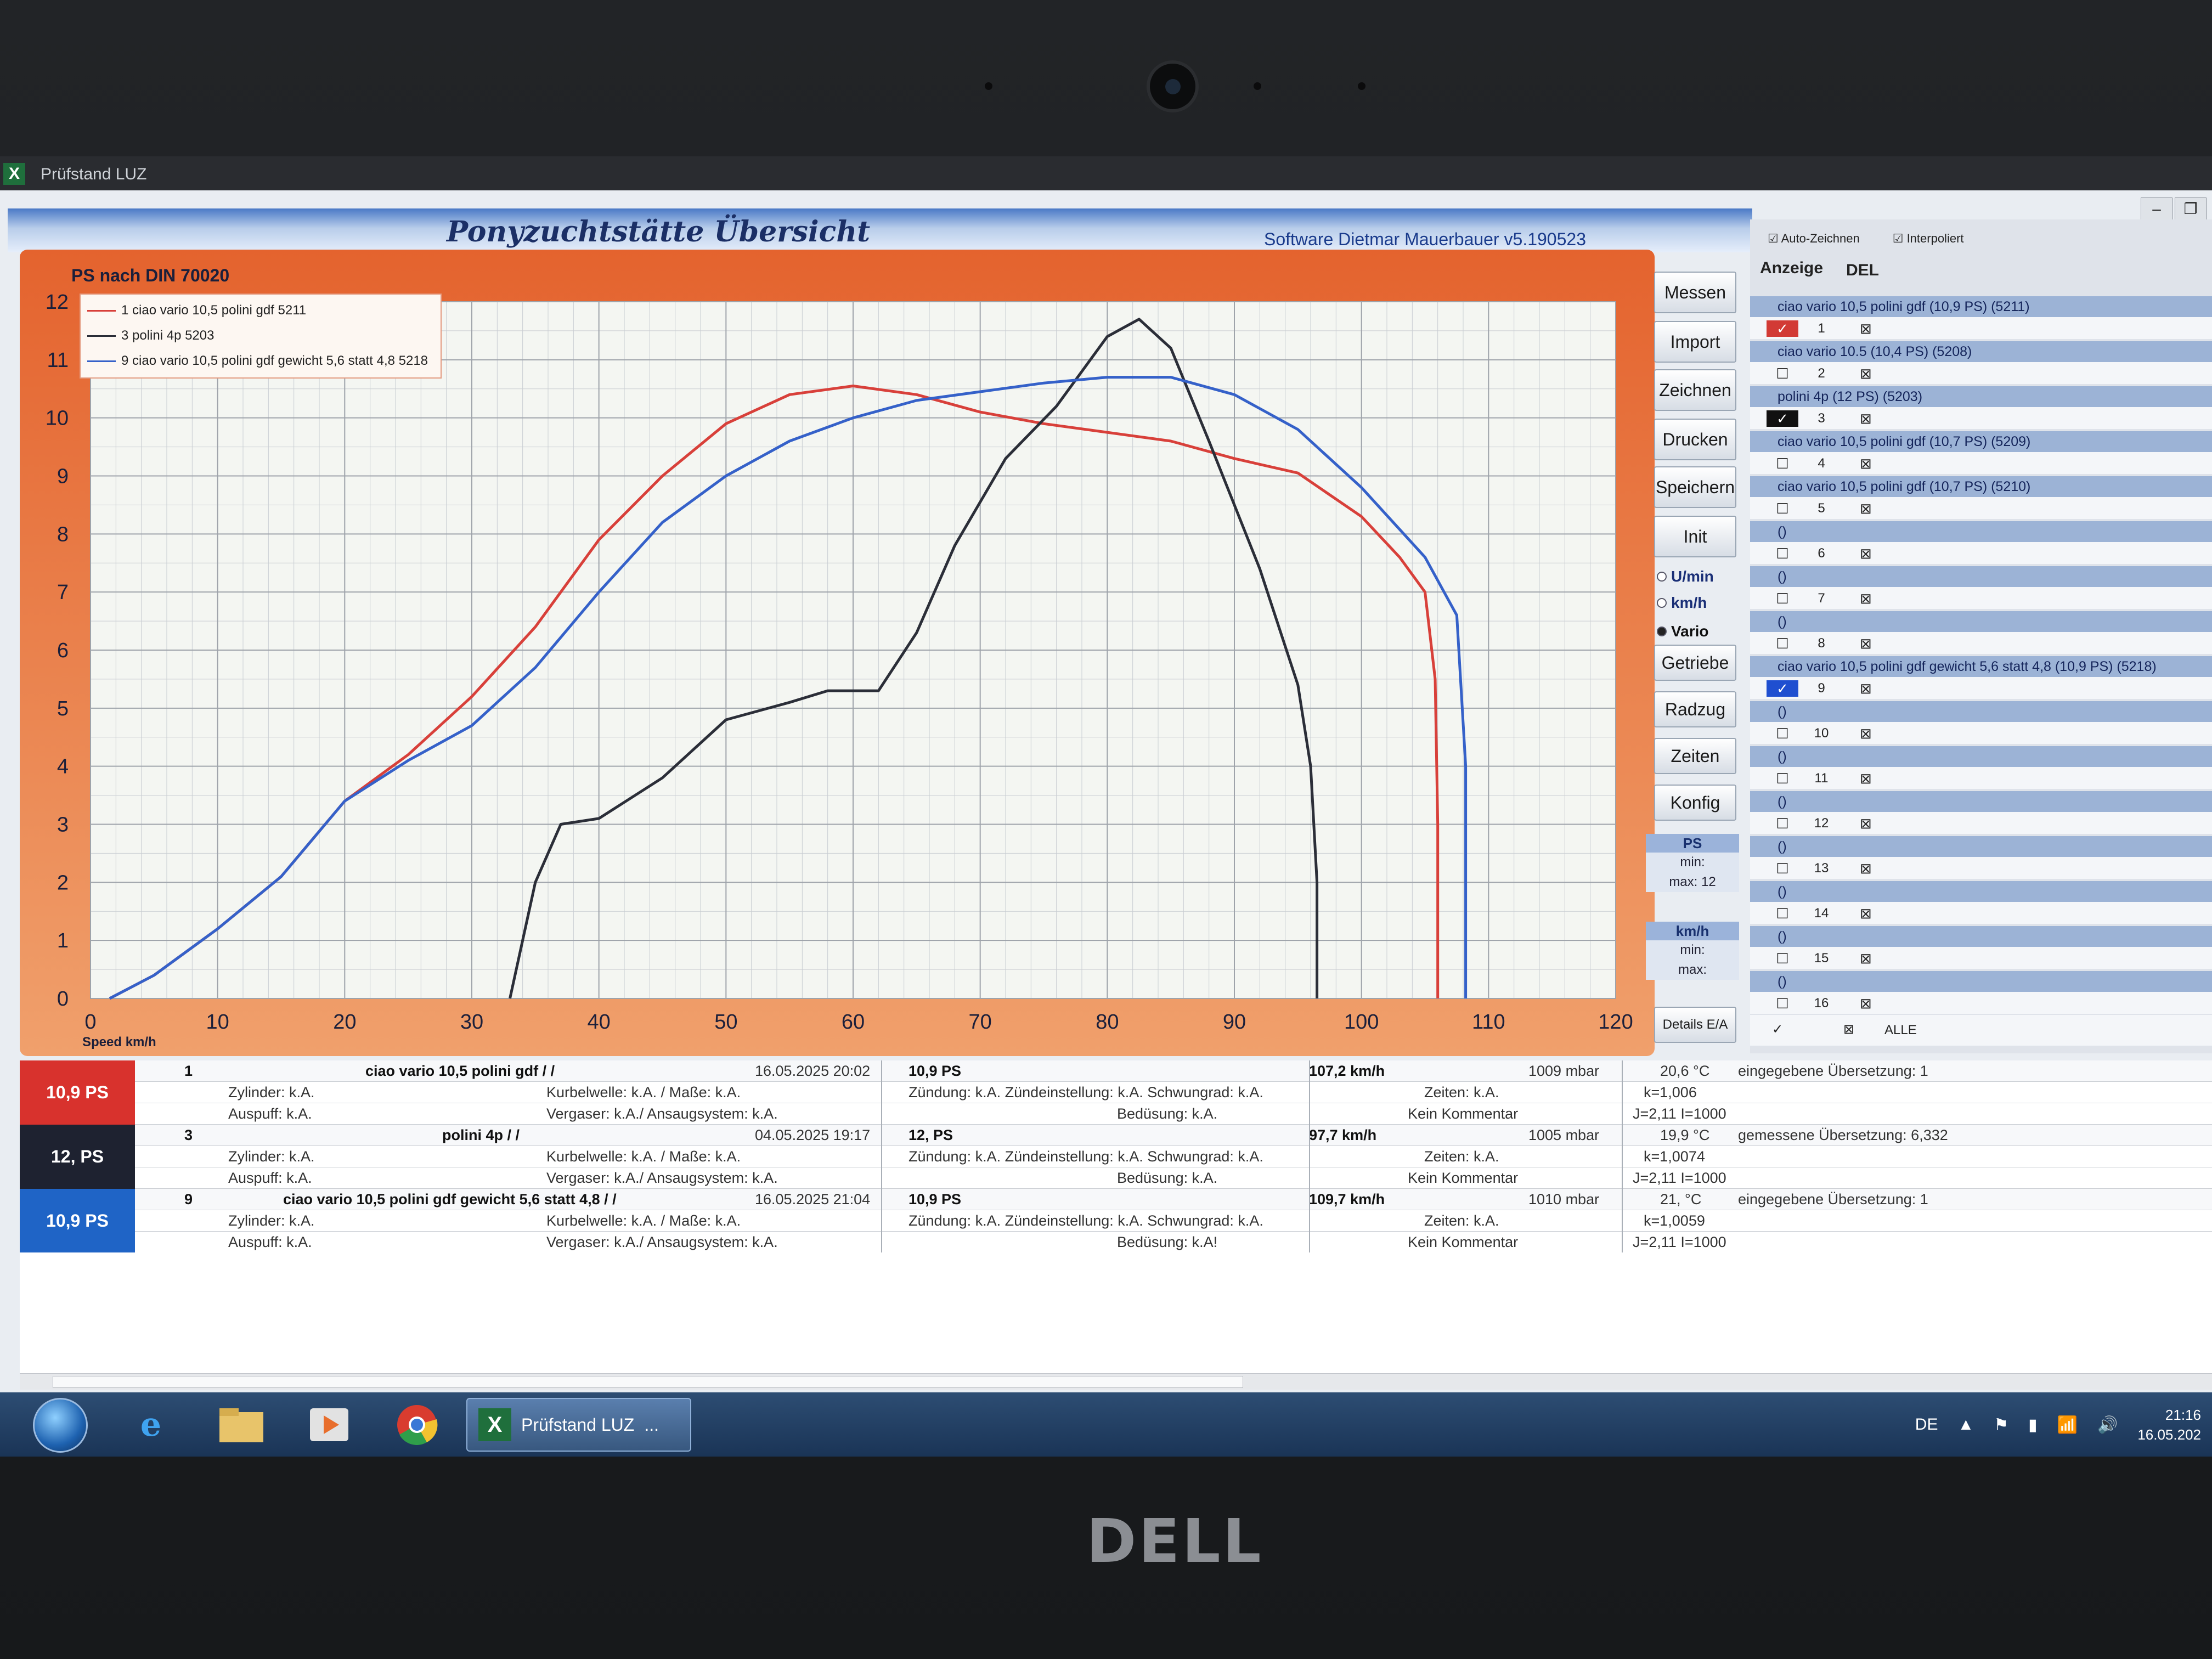  What do you see at coordinates (417, 1424) in the screenshot?
I see `chrome-icon` at bounding box center [417, 1424].